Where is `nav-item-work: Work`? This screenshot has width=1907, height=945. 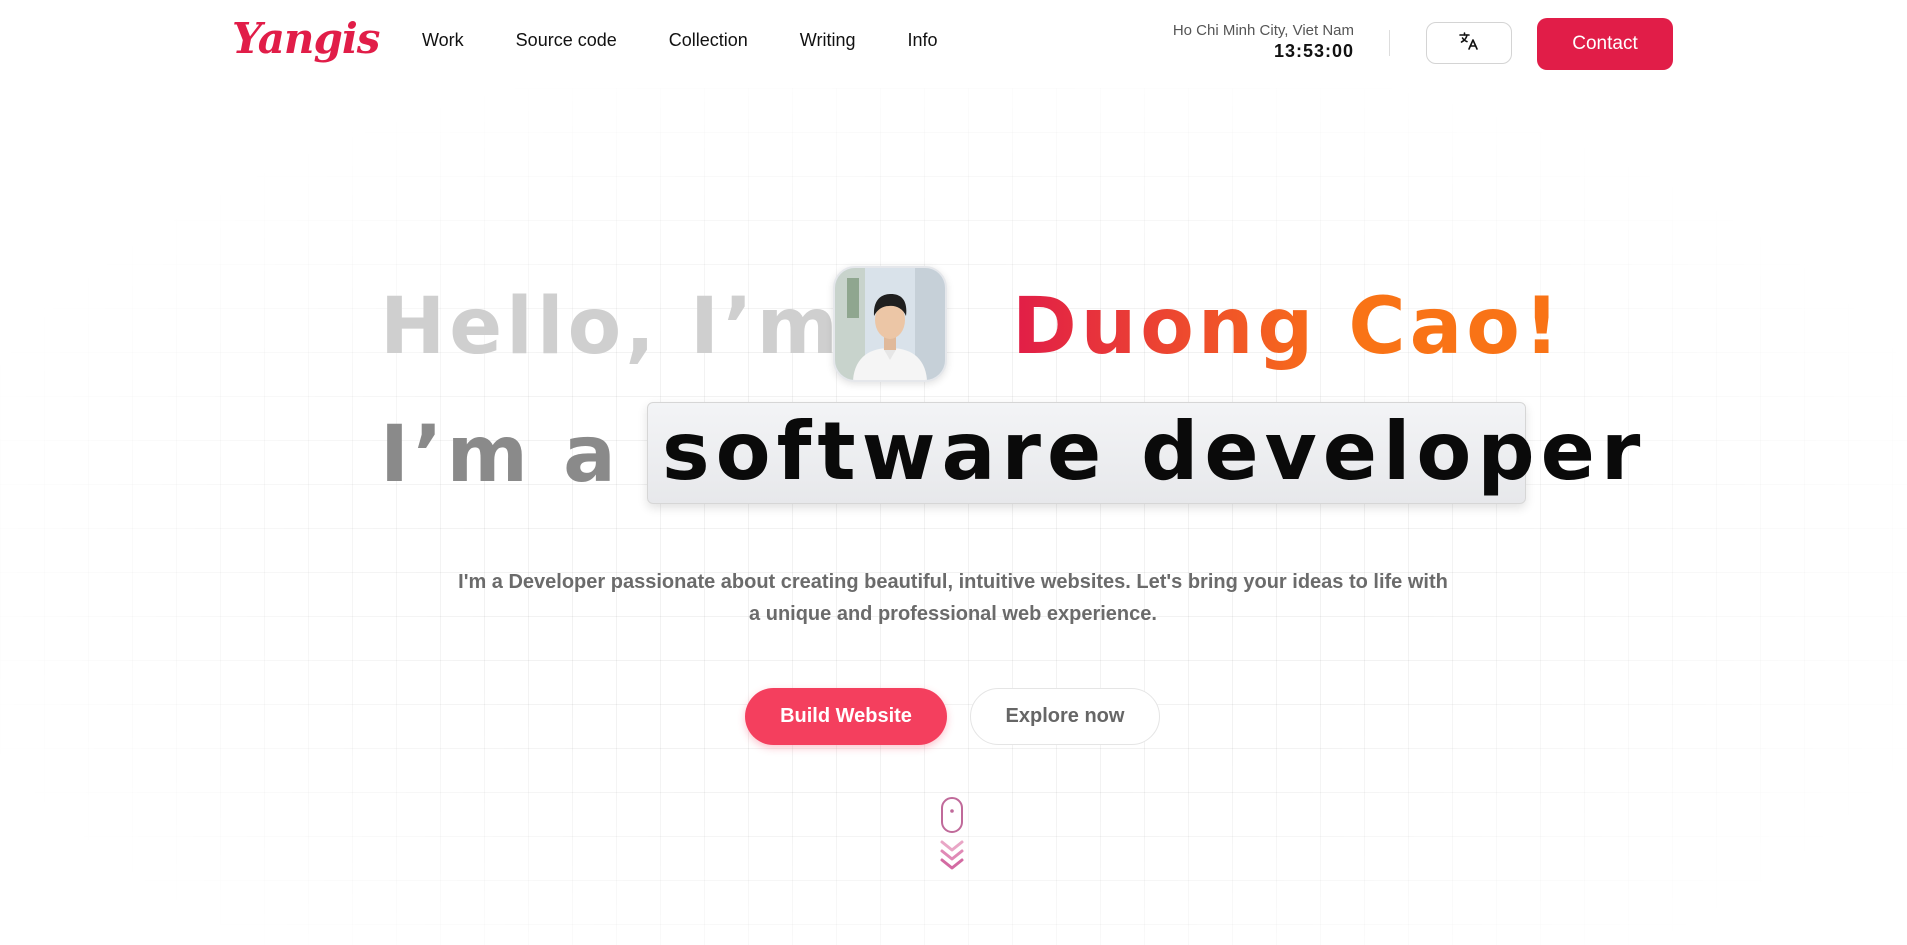
nav-item-work: Work is located at coordinates (443, 40).